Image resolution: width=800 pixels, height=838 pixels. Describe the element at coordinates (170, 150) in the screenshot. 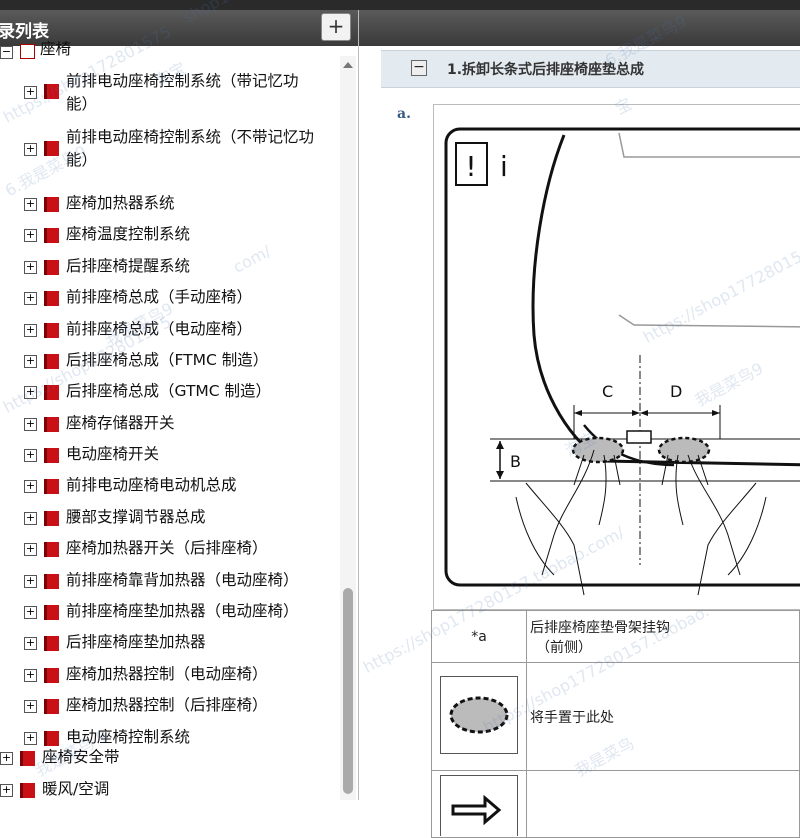

I see `tree-item: + 前排电动座椅控制系统（不带记忆功 能）` at that location.